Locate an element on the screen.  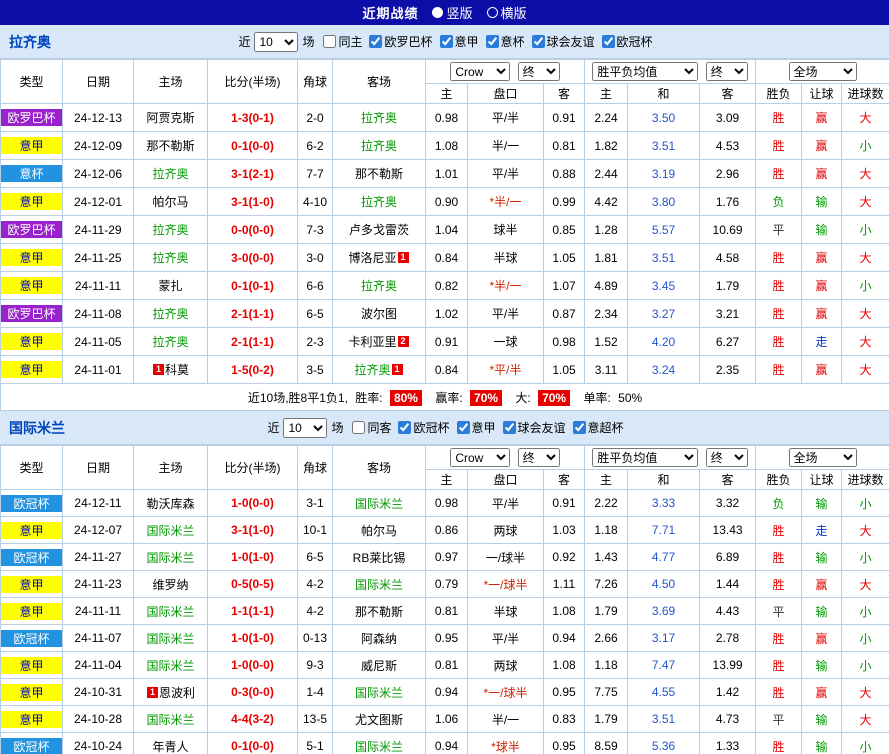
asian-away-odds: 0.85 is located at coordinates (564, 229).